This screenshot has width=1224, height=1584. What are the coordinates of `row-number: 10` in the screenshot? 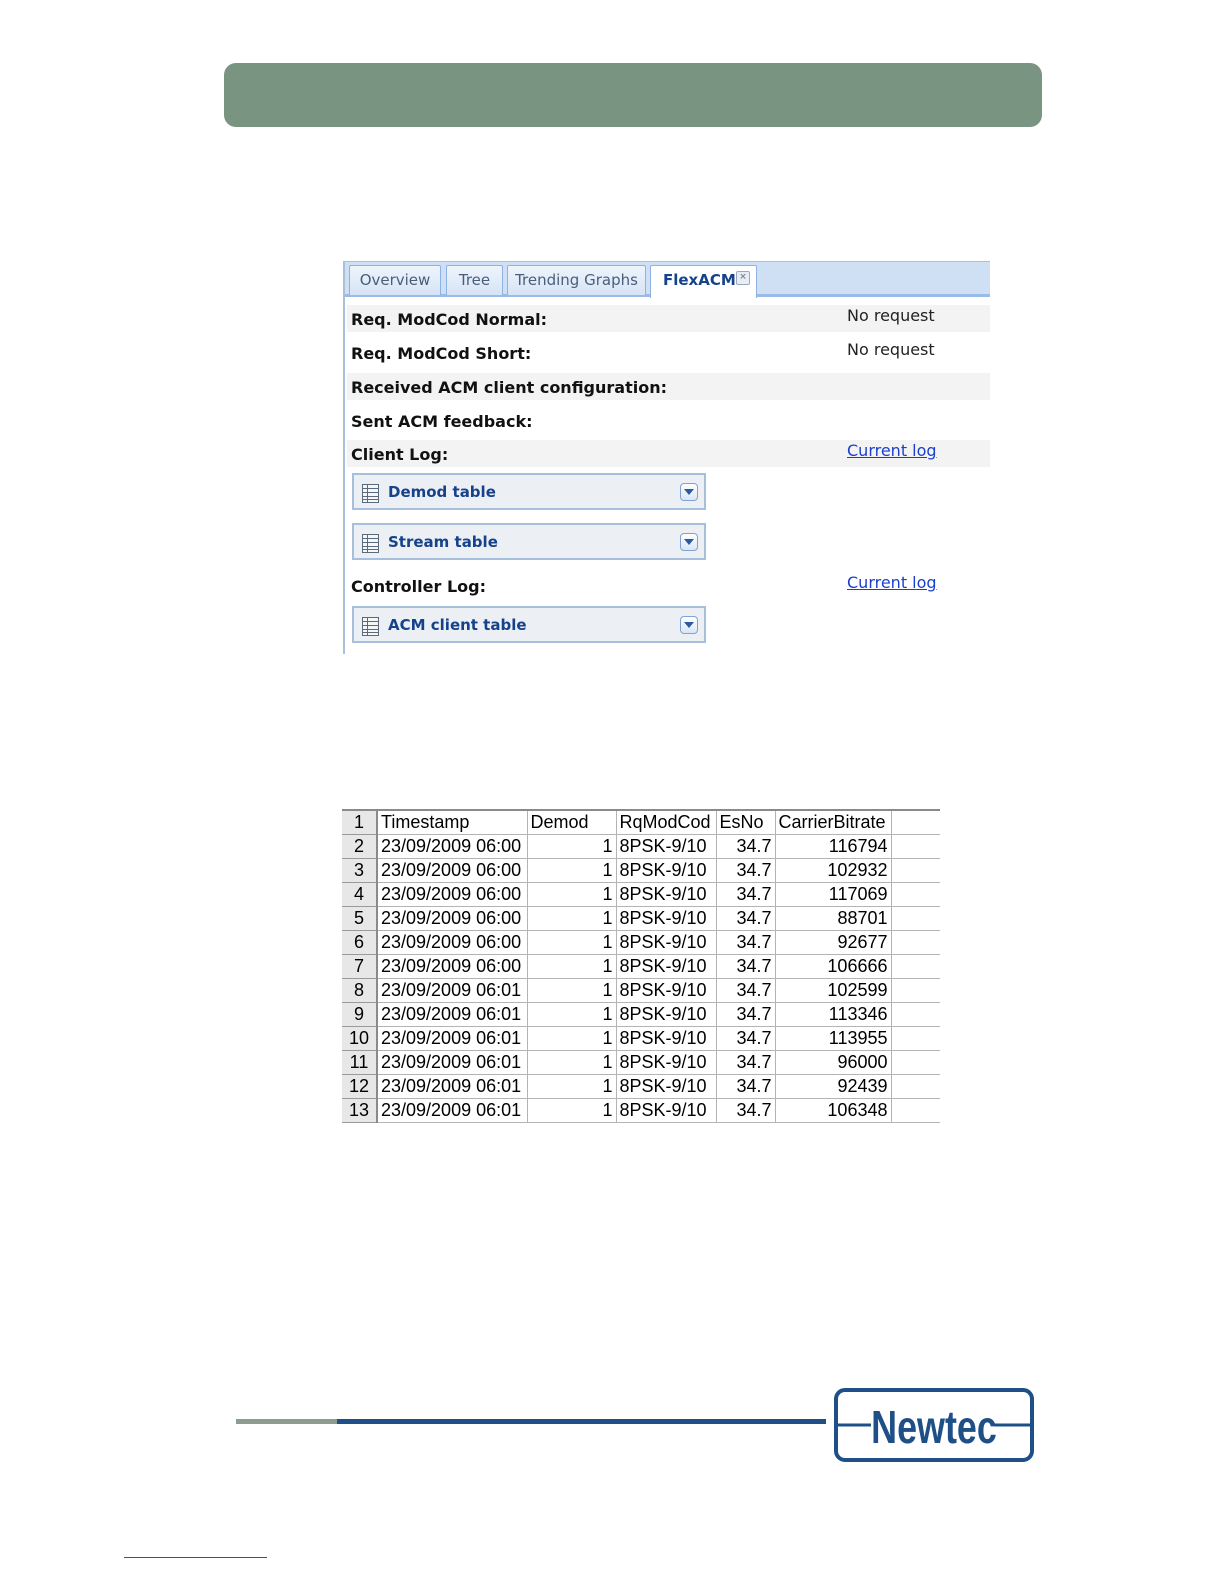 It's located at (360, 1038).